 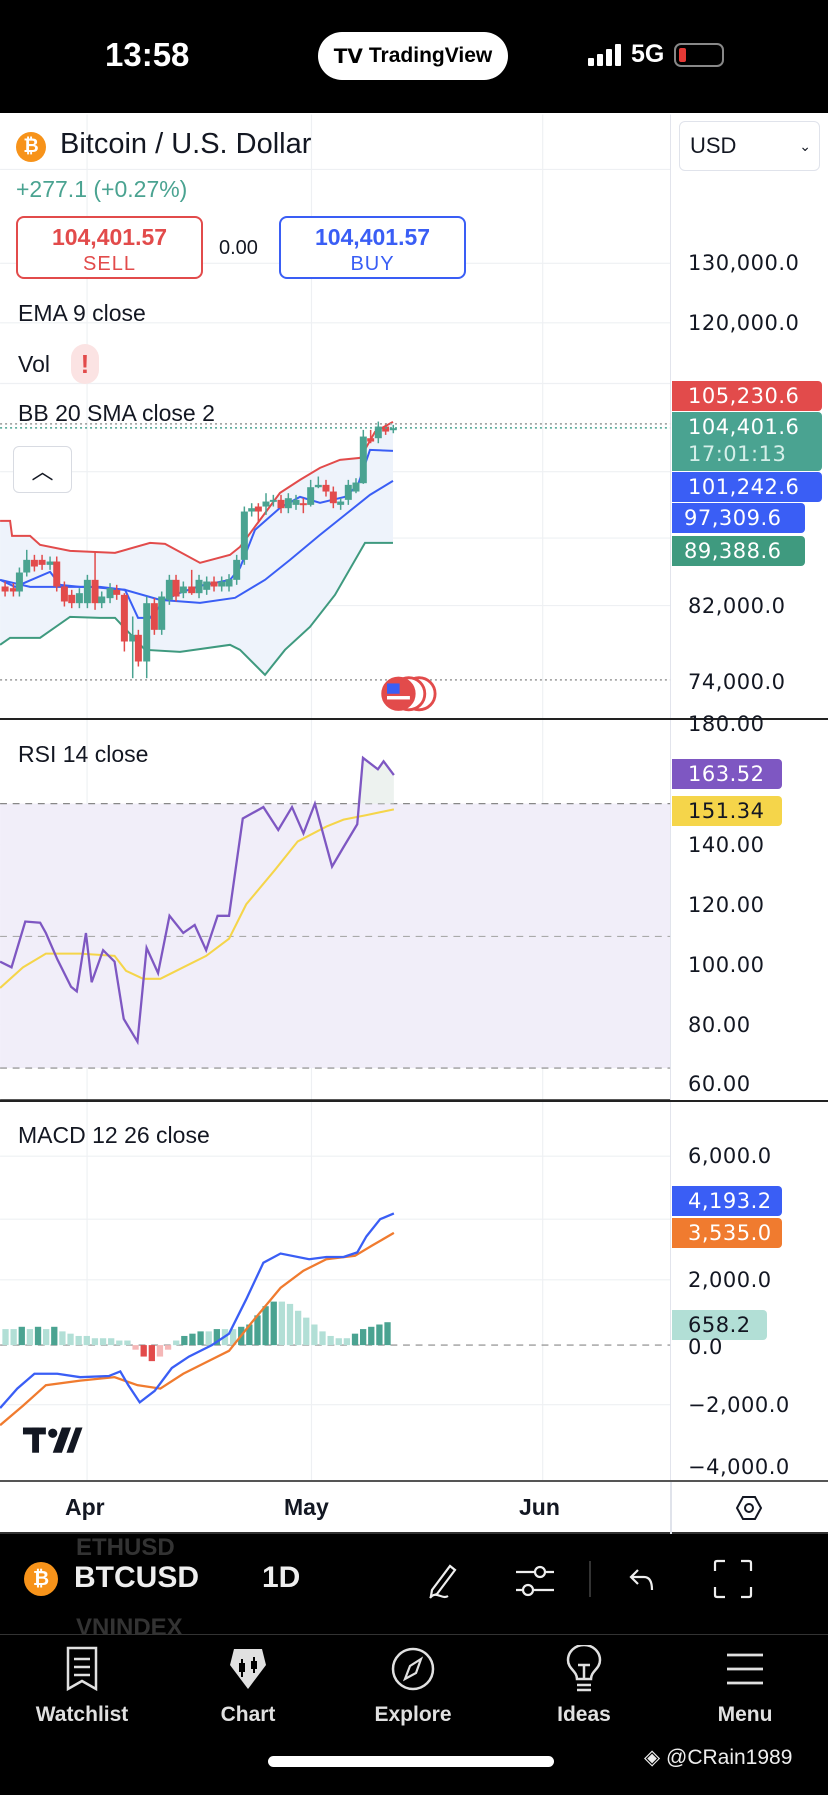 I want to click on sell-button: 104,401.57 SELL, so click(x=109, y=247).